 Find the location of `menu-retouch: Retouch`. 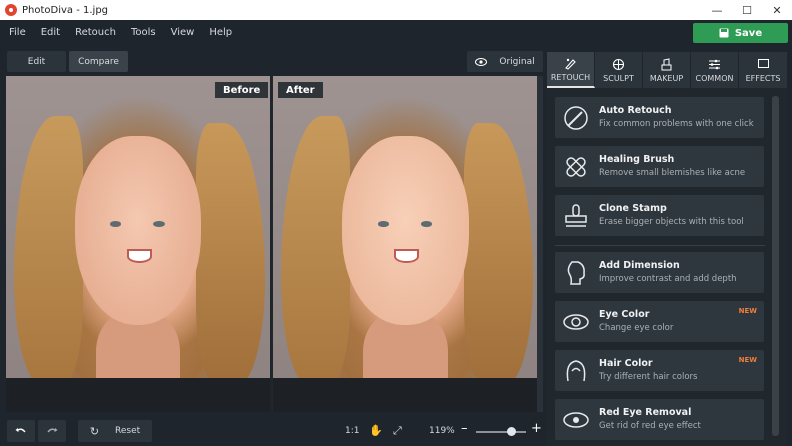

menu-retouch: Retouch is located at coordinates (95, 32).